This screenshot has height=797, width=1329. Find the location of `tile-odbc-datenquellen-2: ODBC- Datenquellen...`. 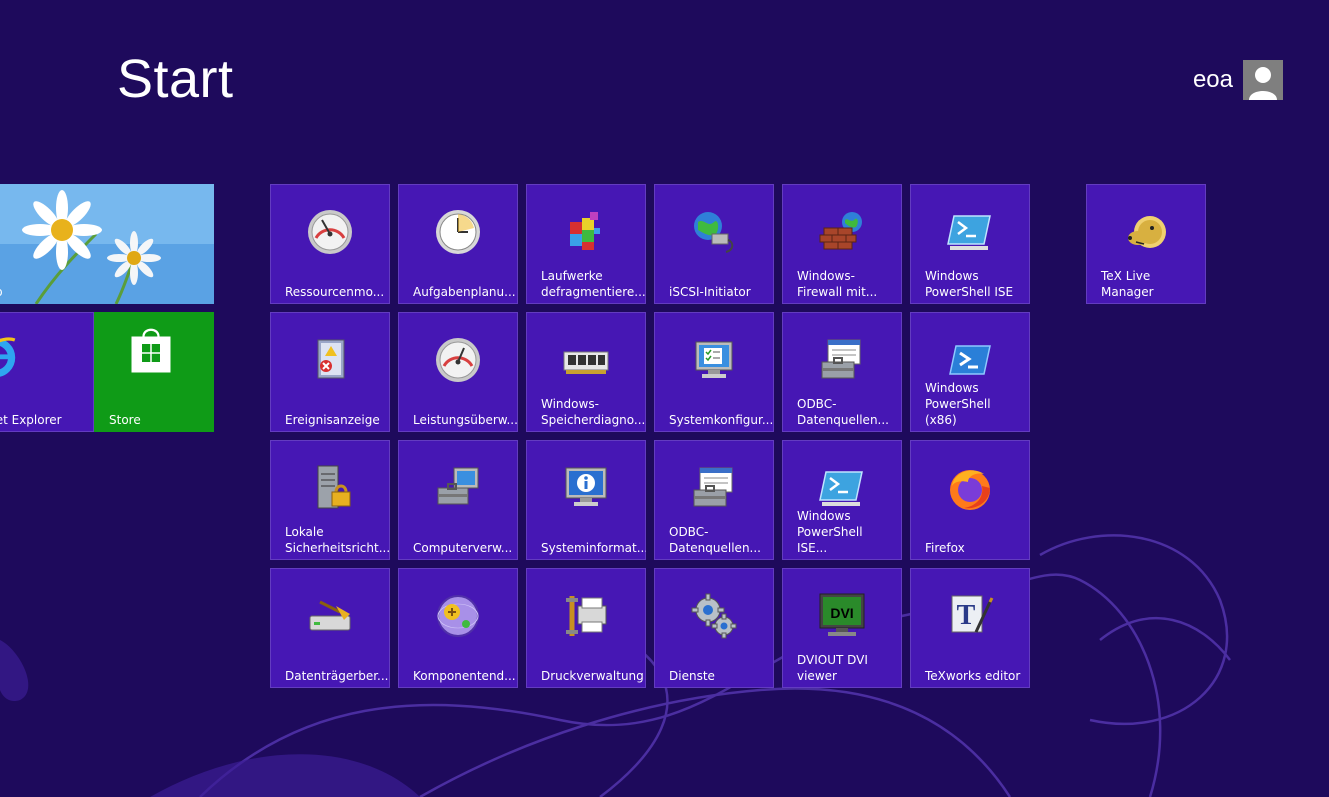

tile-odbc-datenquellen-2: ODBC- Datenquellen... is located at coordinates (714, 500).